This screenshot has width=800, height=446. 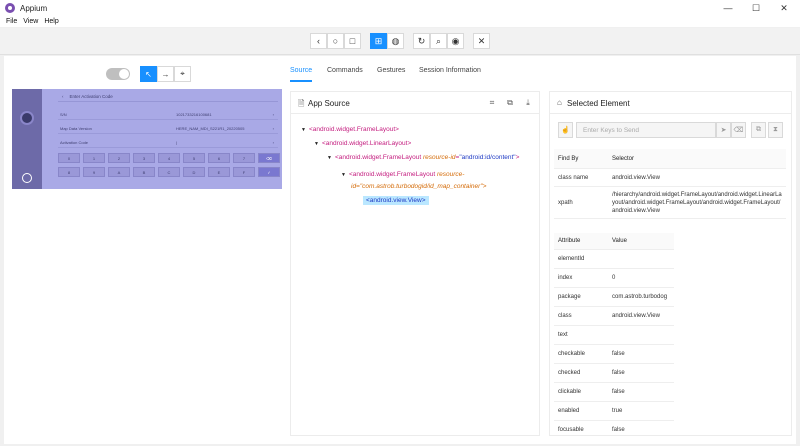 I want to click on tree-node-tag: <android.widget.FrameLayout>, so click(x=354, y=129).